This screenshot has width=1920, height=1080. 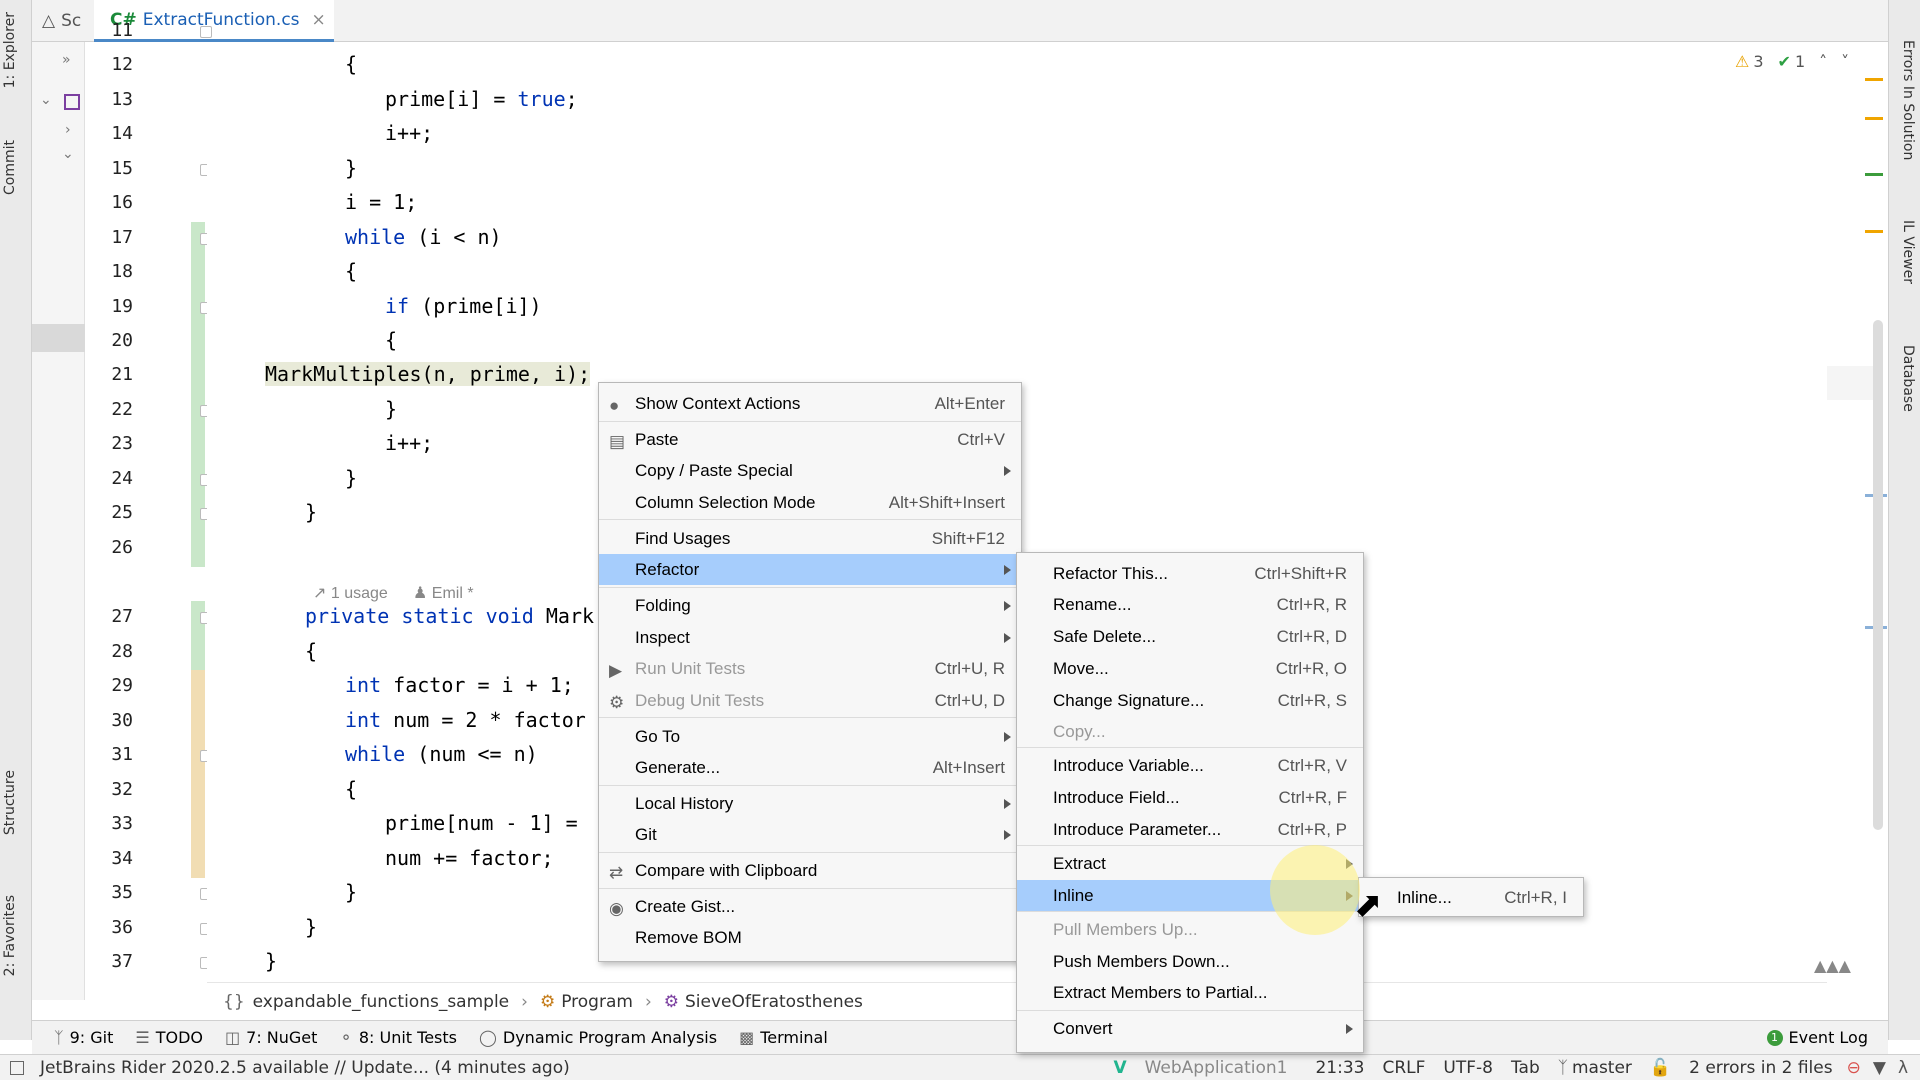 I want to click on author-hint: Emil *, so click(x=453, y=593).